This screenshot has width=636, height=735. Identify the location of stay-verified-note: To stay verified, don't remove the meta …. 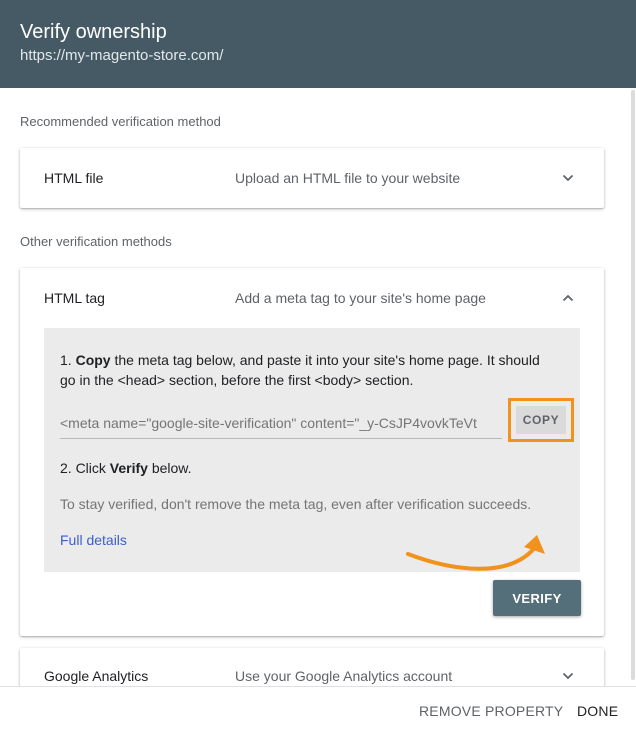
(296, 504).